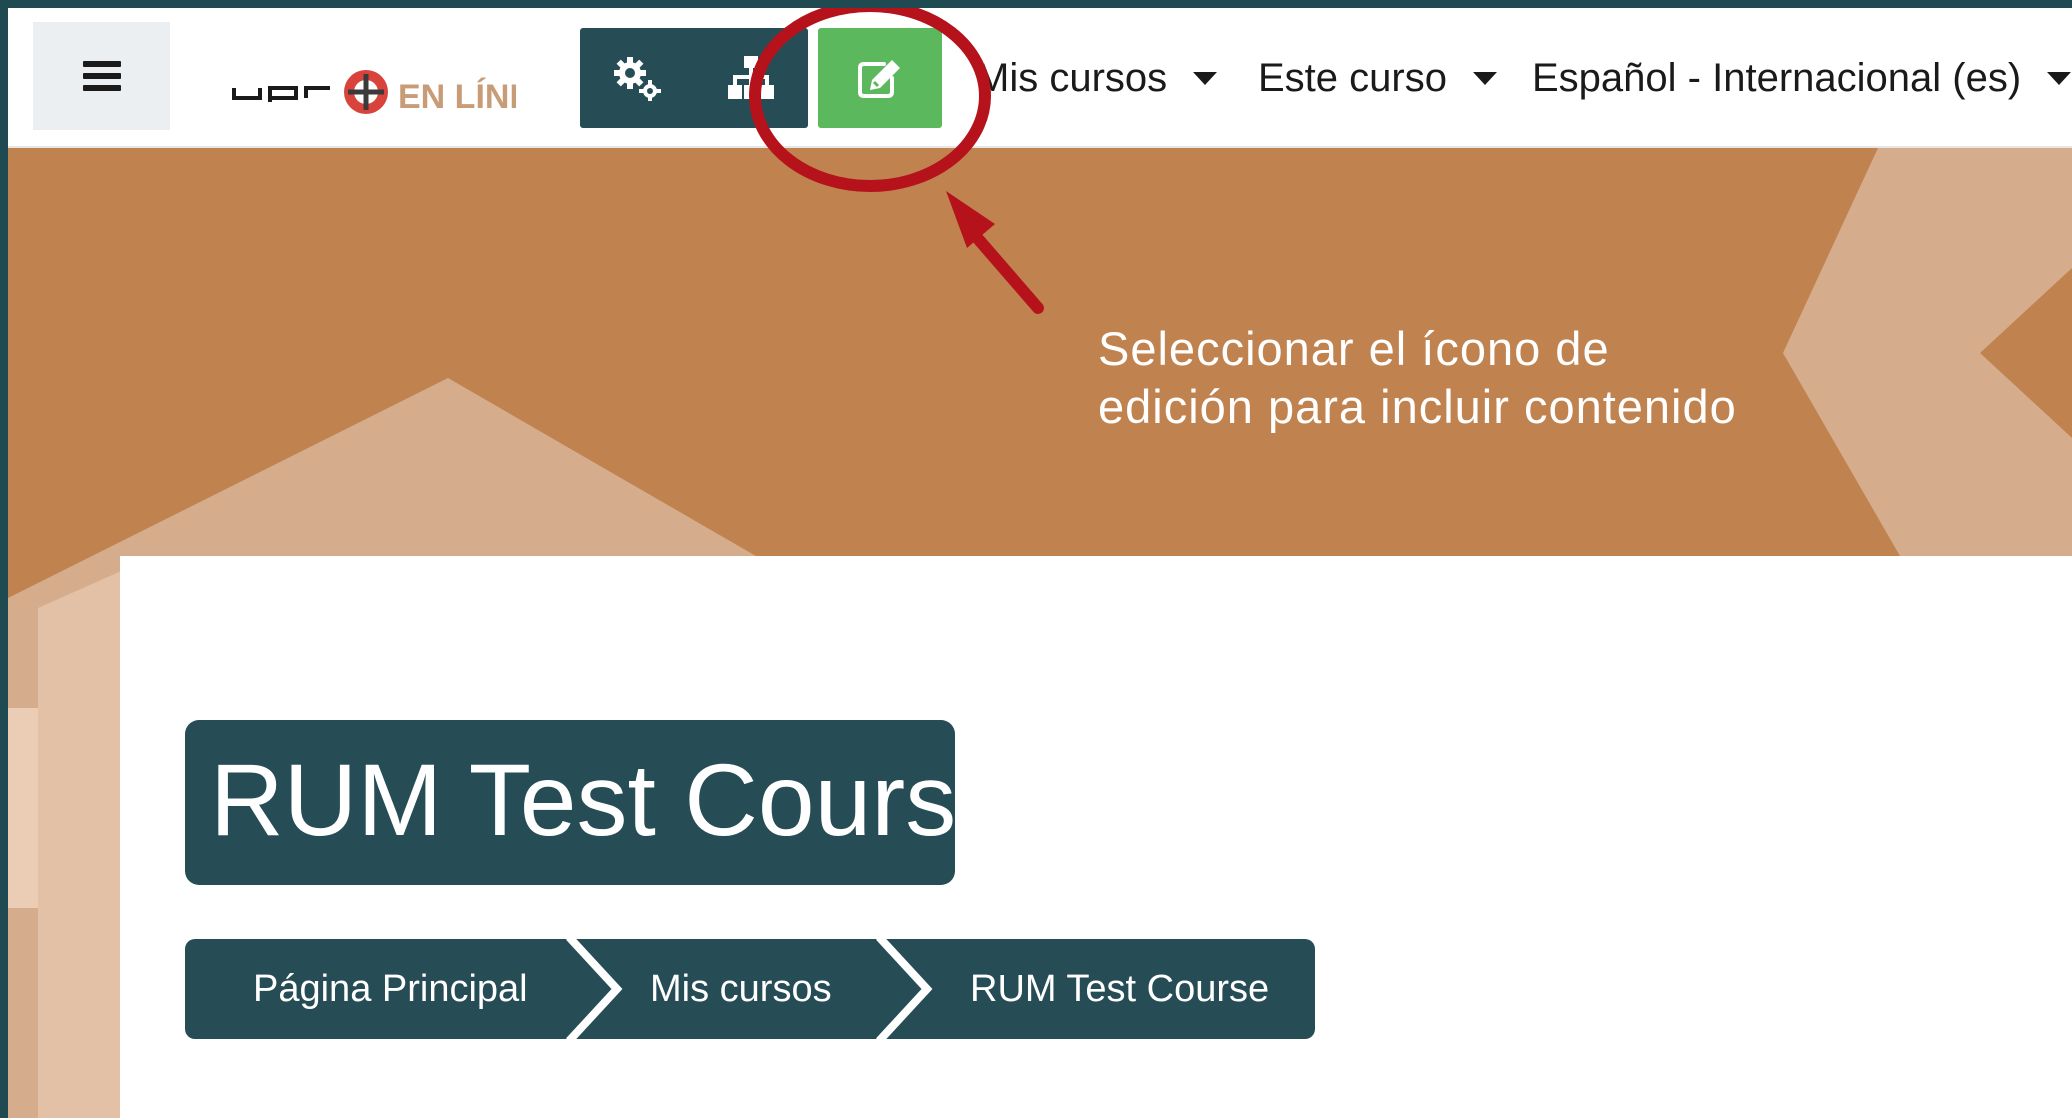 The width and height of the screenshot is (2072, 1118). I want to click on highlight-overlay, so click(896, 161).